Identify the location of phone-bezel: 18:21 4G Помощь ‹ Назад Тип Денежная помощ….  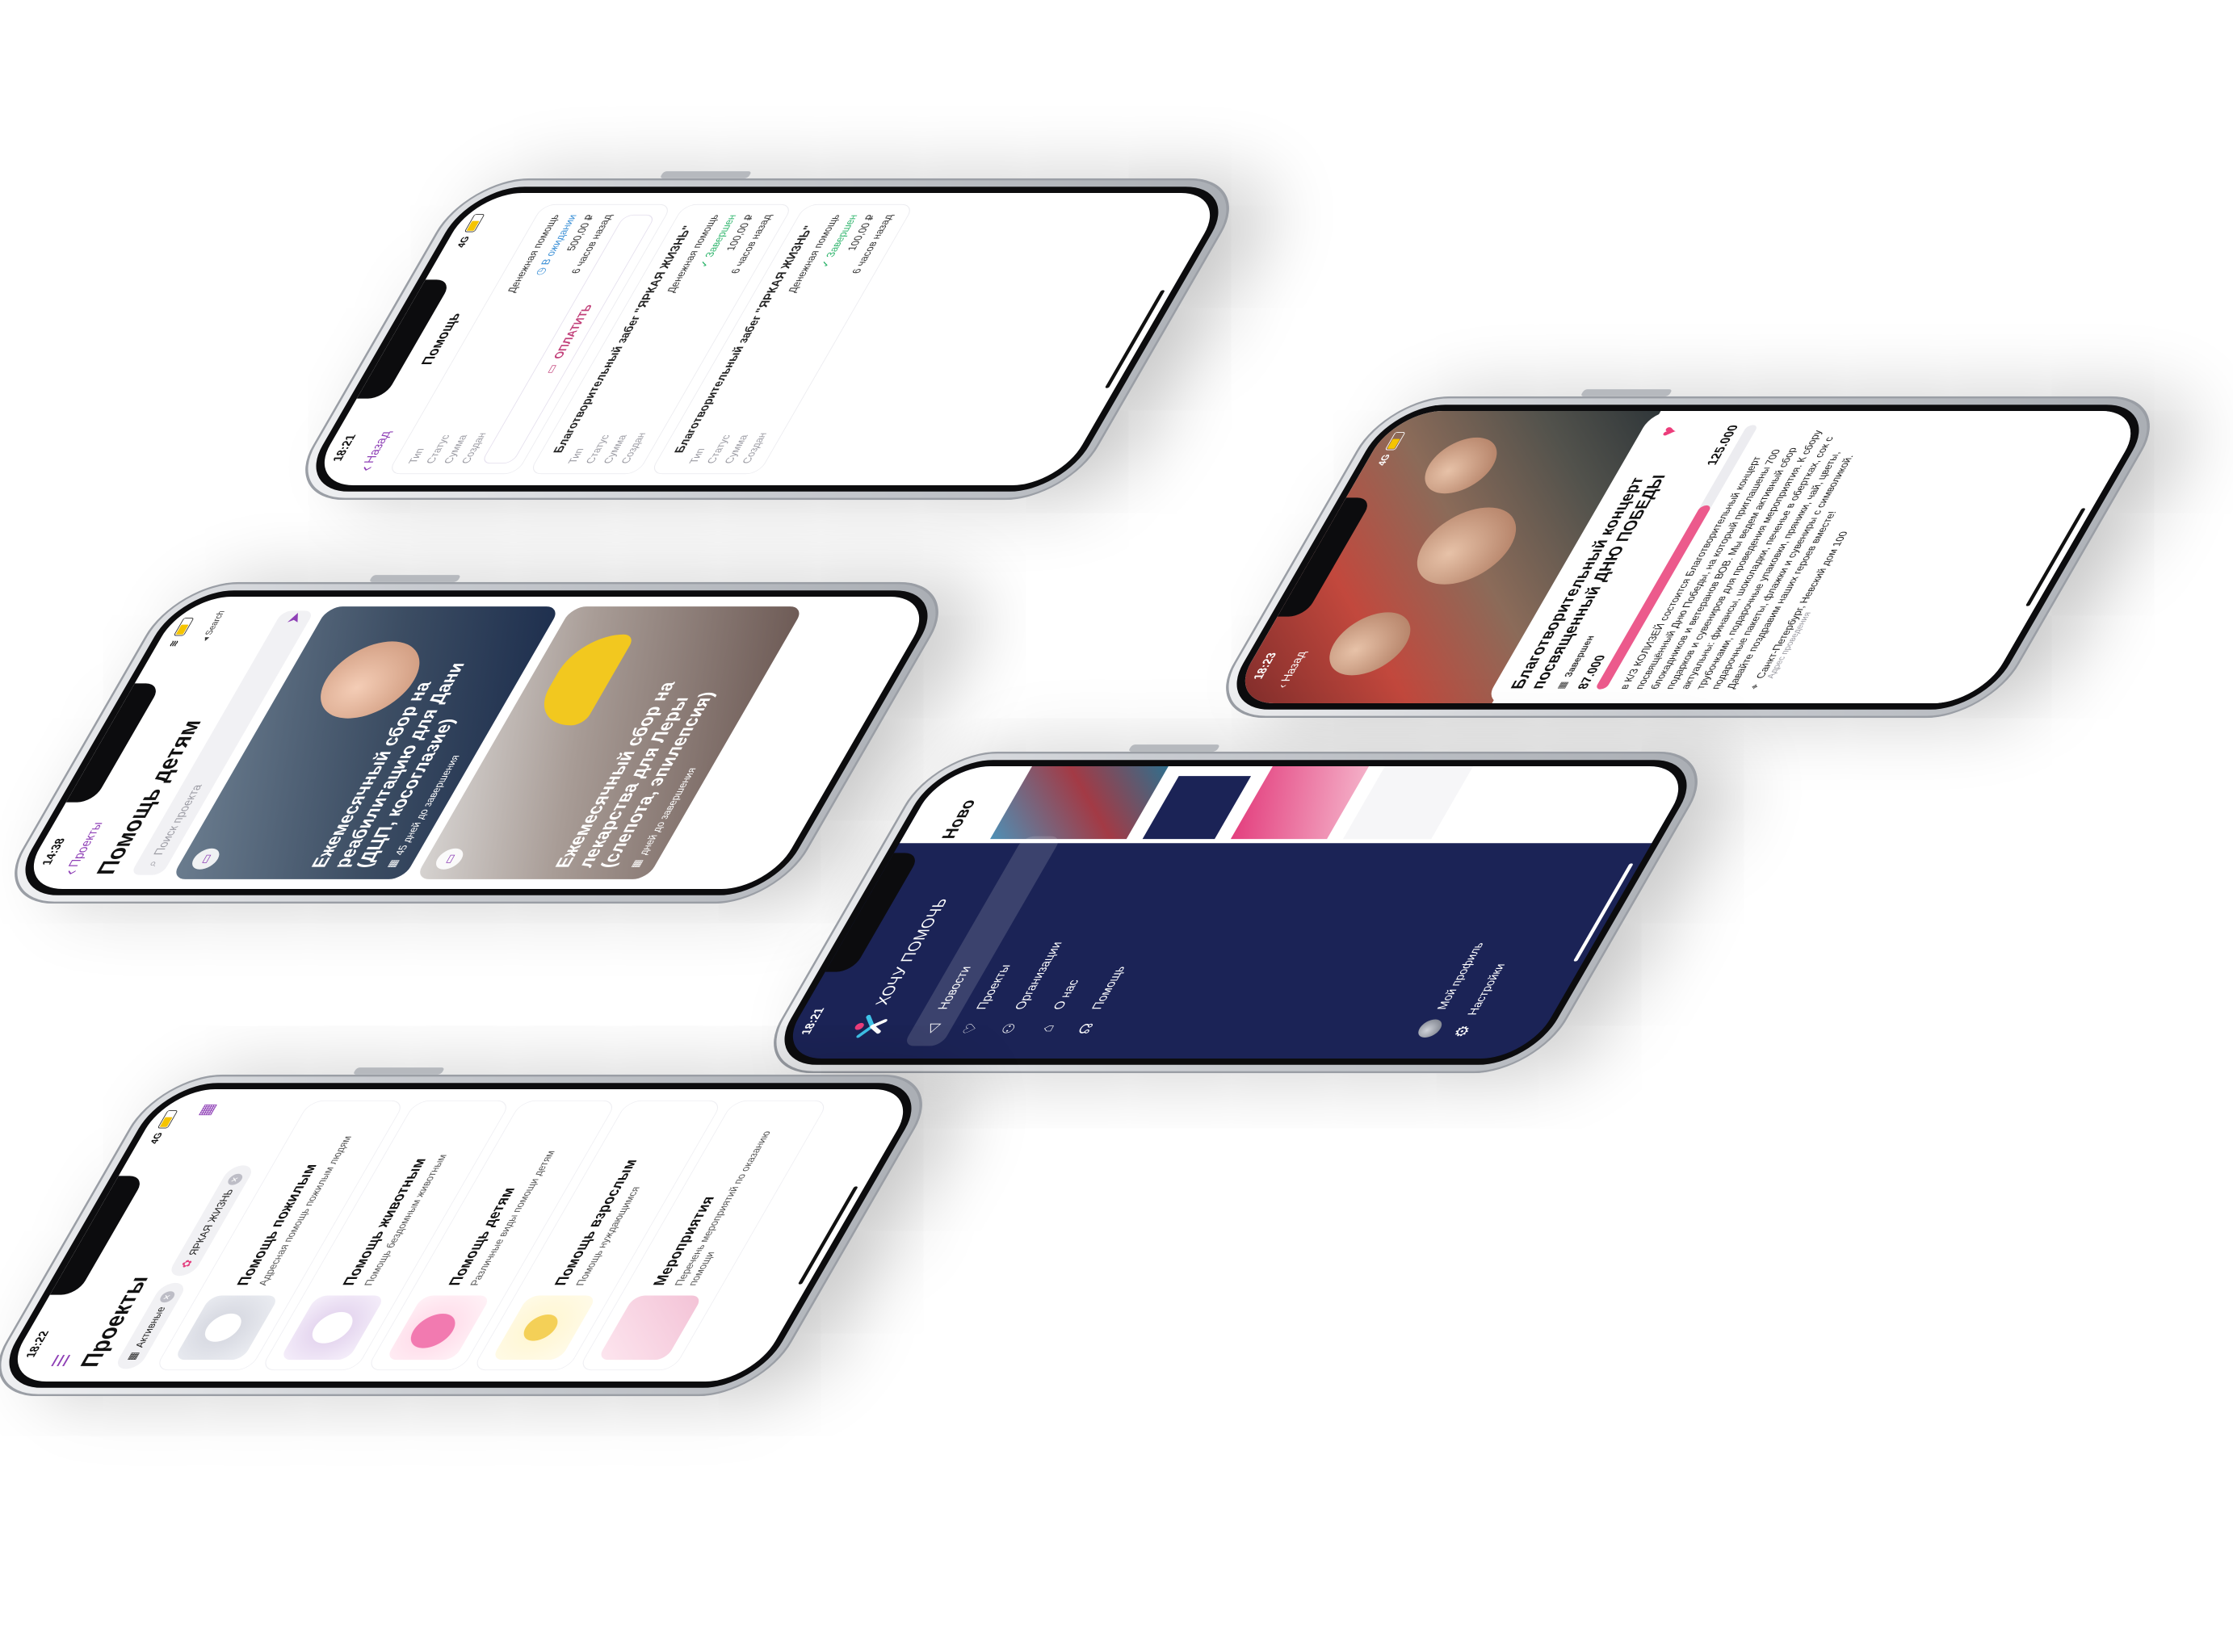
(767, 339).